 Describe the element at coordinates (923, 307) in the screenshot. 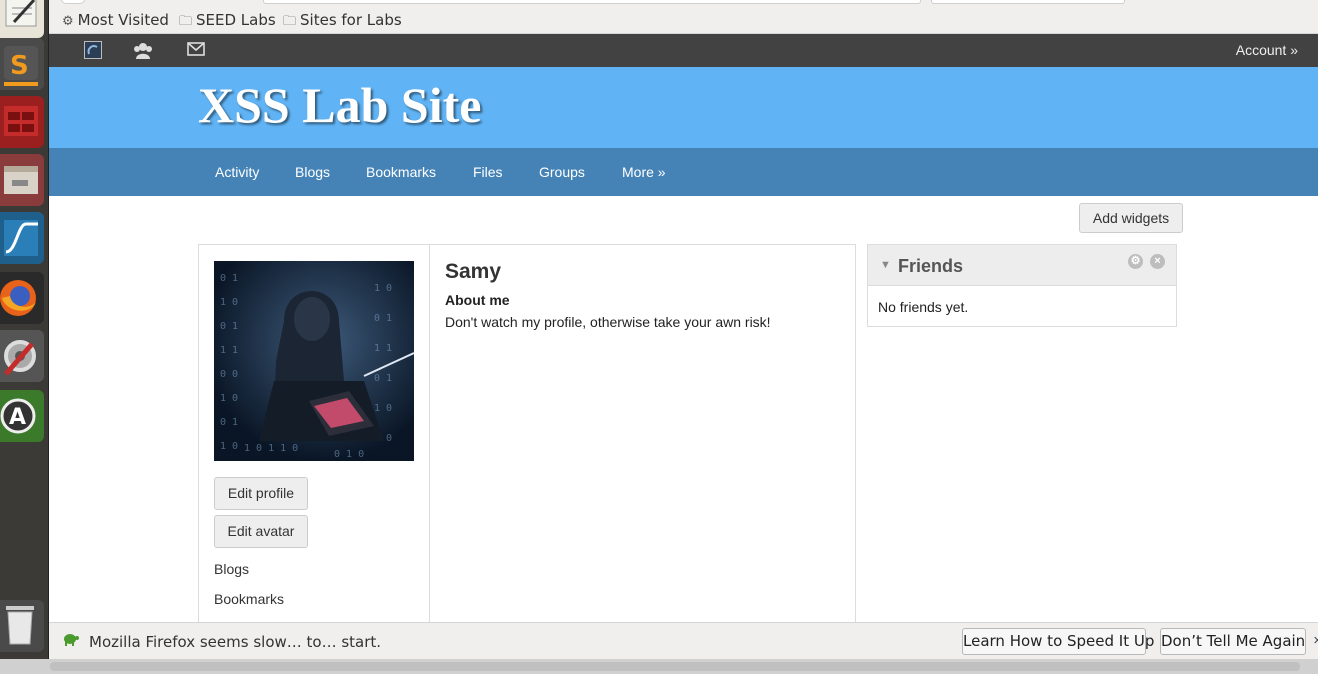

I see `friends-empty-message: No friends yet.` at that location.